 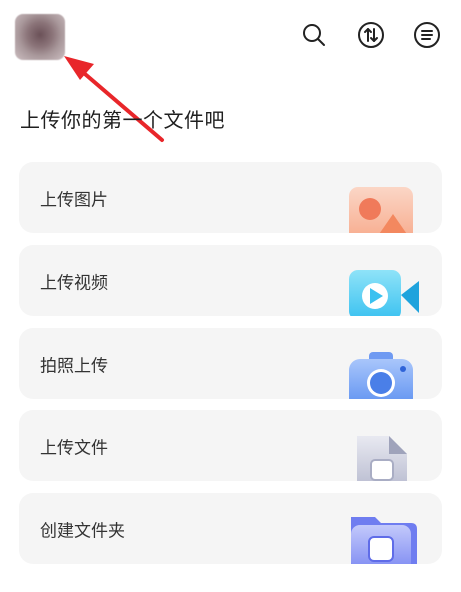 I want to click on upload-image-label: 上传图片, so click(x=74, y=200).